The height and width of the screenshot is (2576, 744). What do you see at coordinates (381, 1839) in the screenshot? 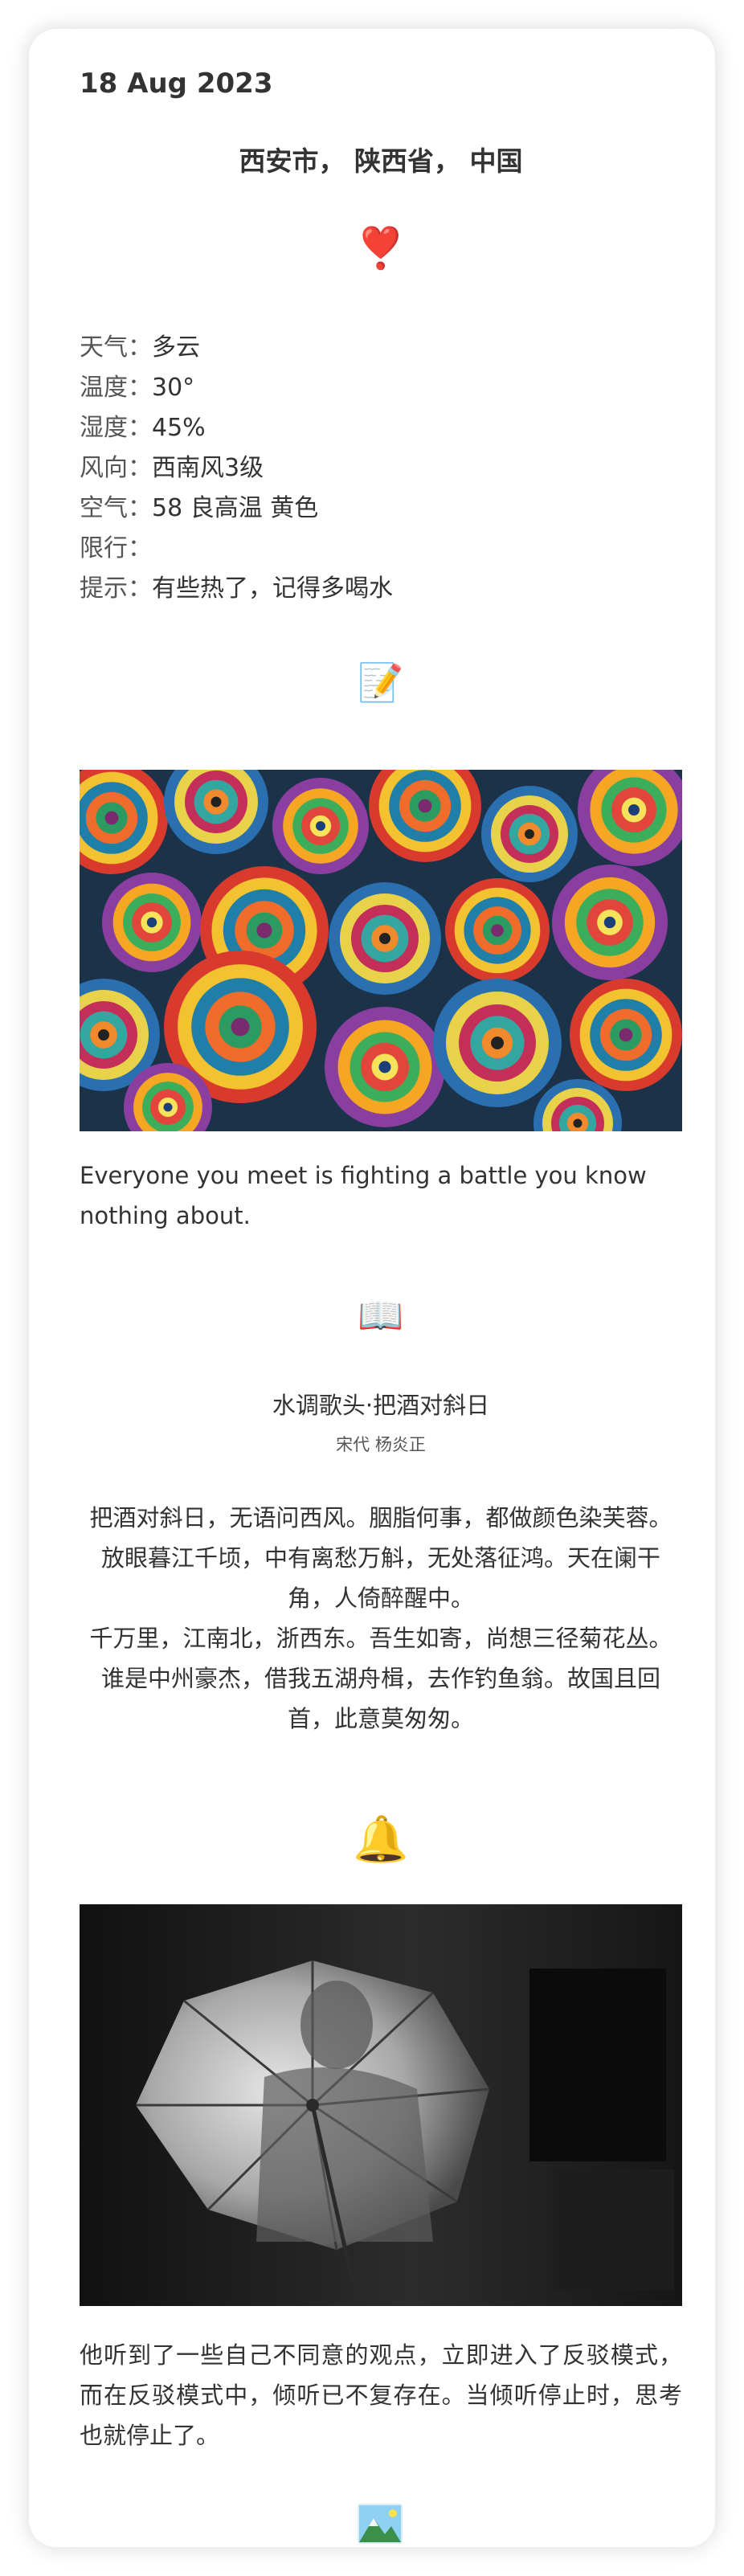
I see `bell-icon: 🔔` at bounding box center [381, 1839].